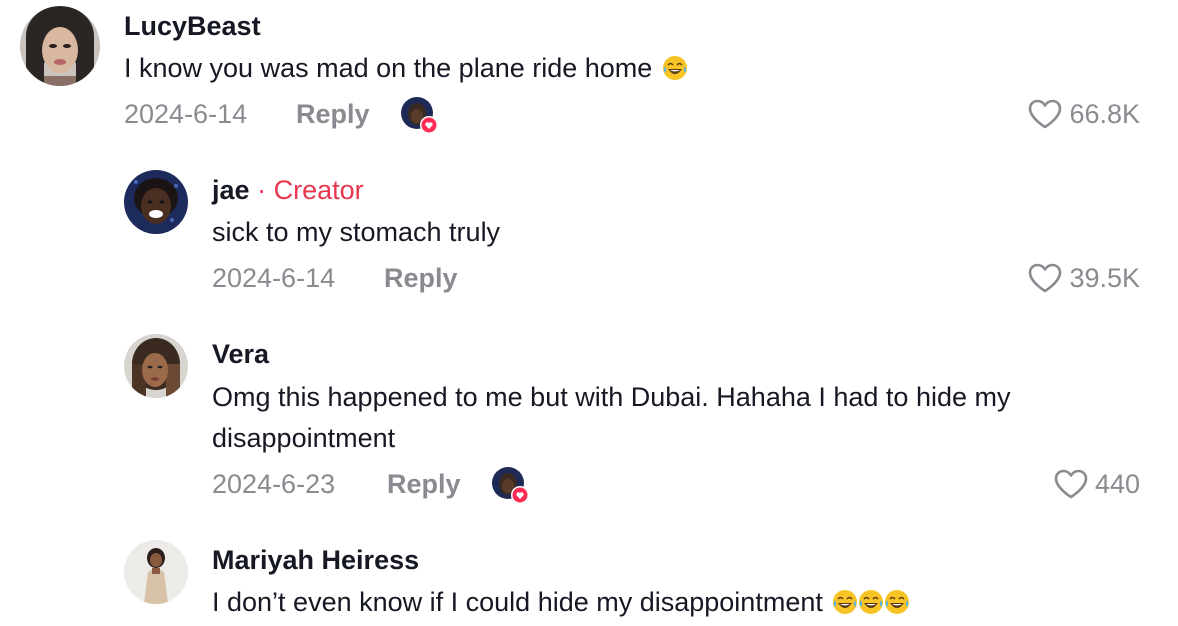  I want to click on like-count: 66.8K, so click(1104, 114).